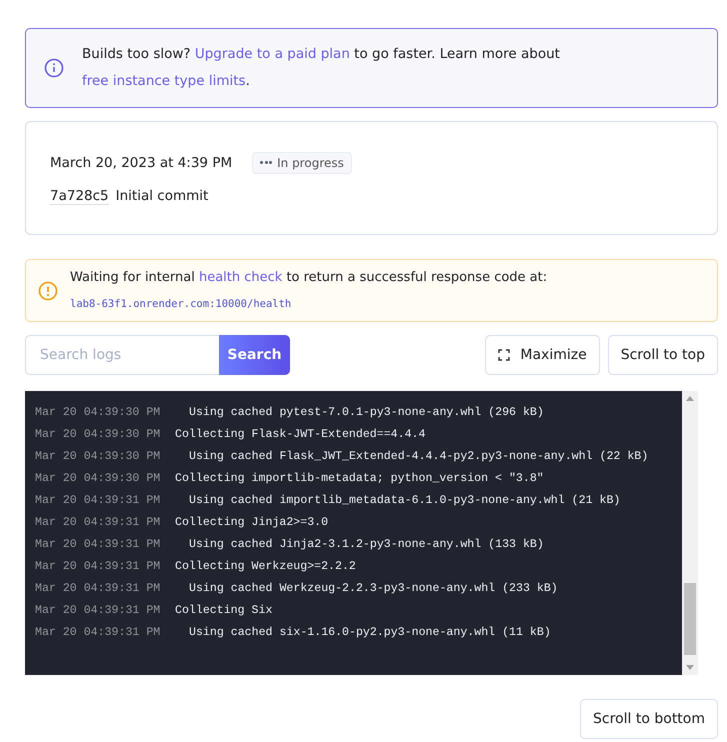 Image resolution: width=727 pixels, height=742 pixels. I want to click on dots-icon, so click(266, 162).